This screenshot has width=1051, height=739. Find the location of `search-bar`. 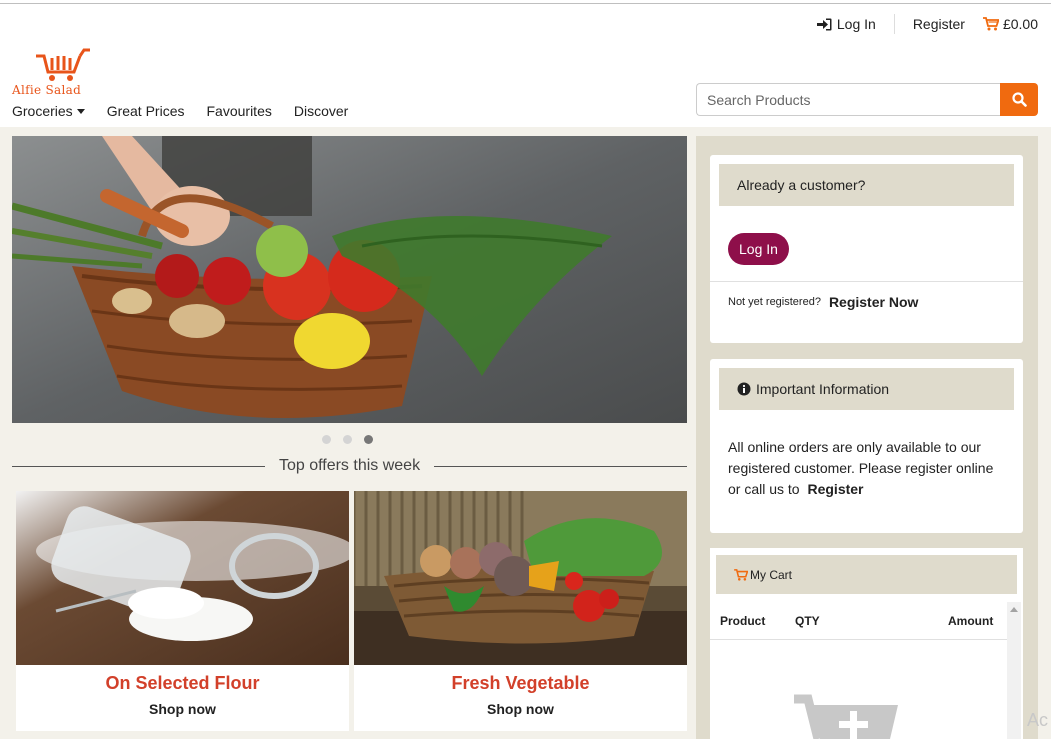

search-bar is located at coordinates (867, 99).